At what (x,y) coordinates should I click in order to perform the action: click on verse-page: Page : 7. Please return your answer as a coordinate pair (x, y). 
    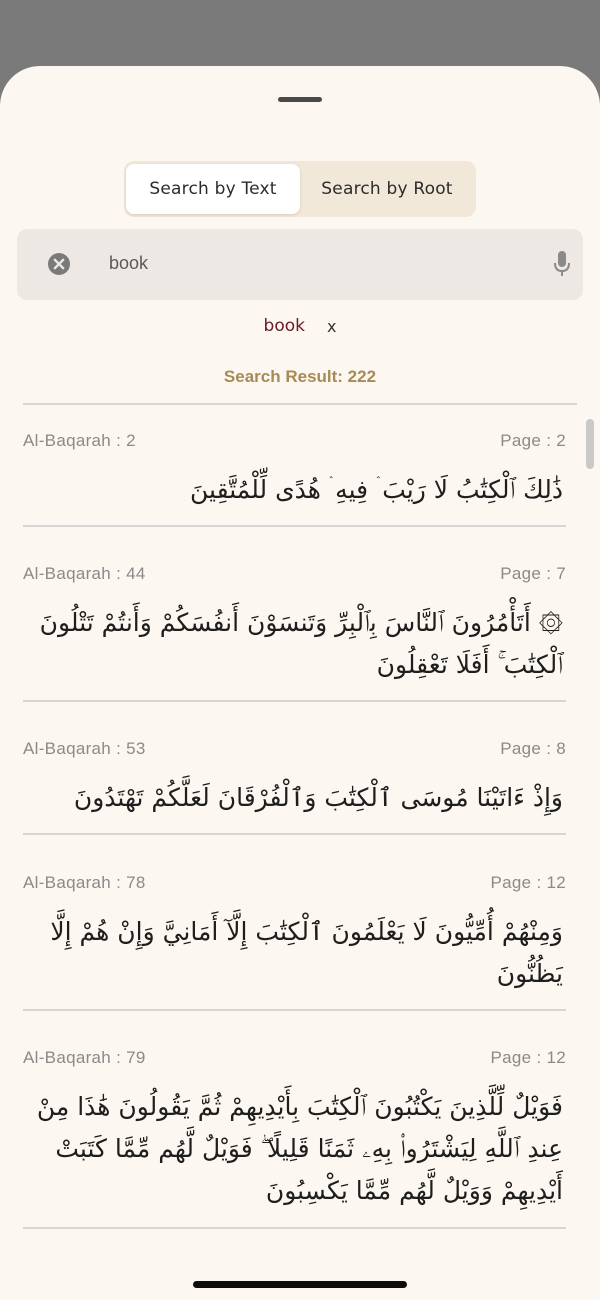
    Looking at the image, I should click on (533, 573).